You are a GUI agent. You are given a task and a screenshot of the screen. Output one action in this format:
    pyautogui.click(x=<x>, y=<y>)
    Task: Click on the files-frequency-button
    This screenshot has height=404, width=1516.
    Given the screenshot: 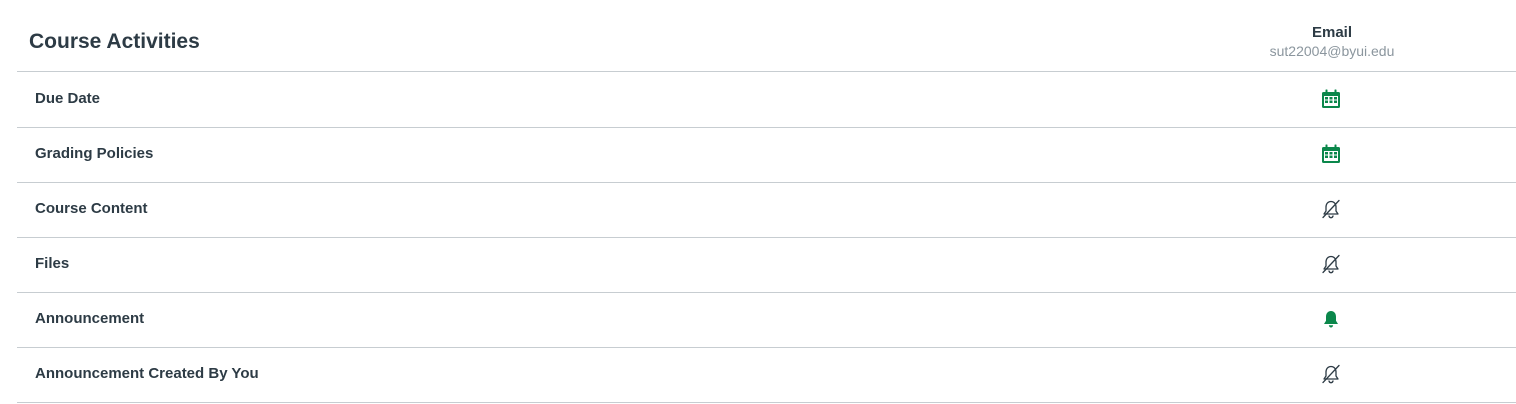 What is the action you would take?
    pyautogui.click(x=1331, y=264)
    